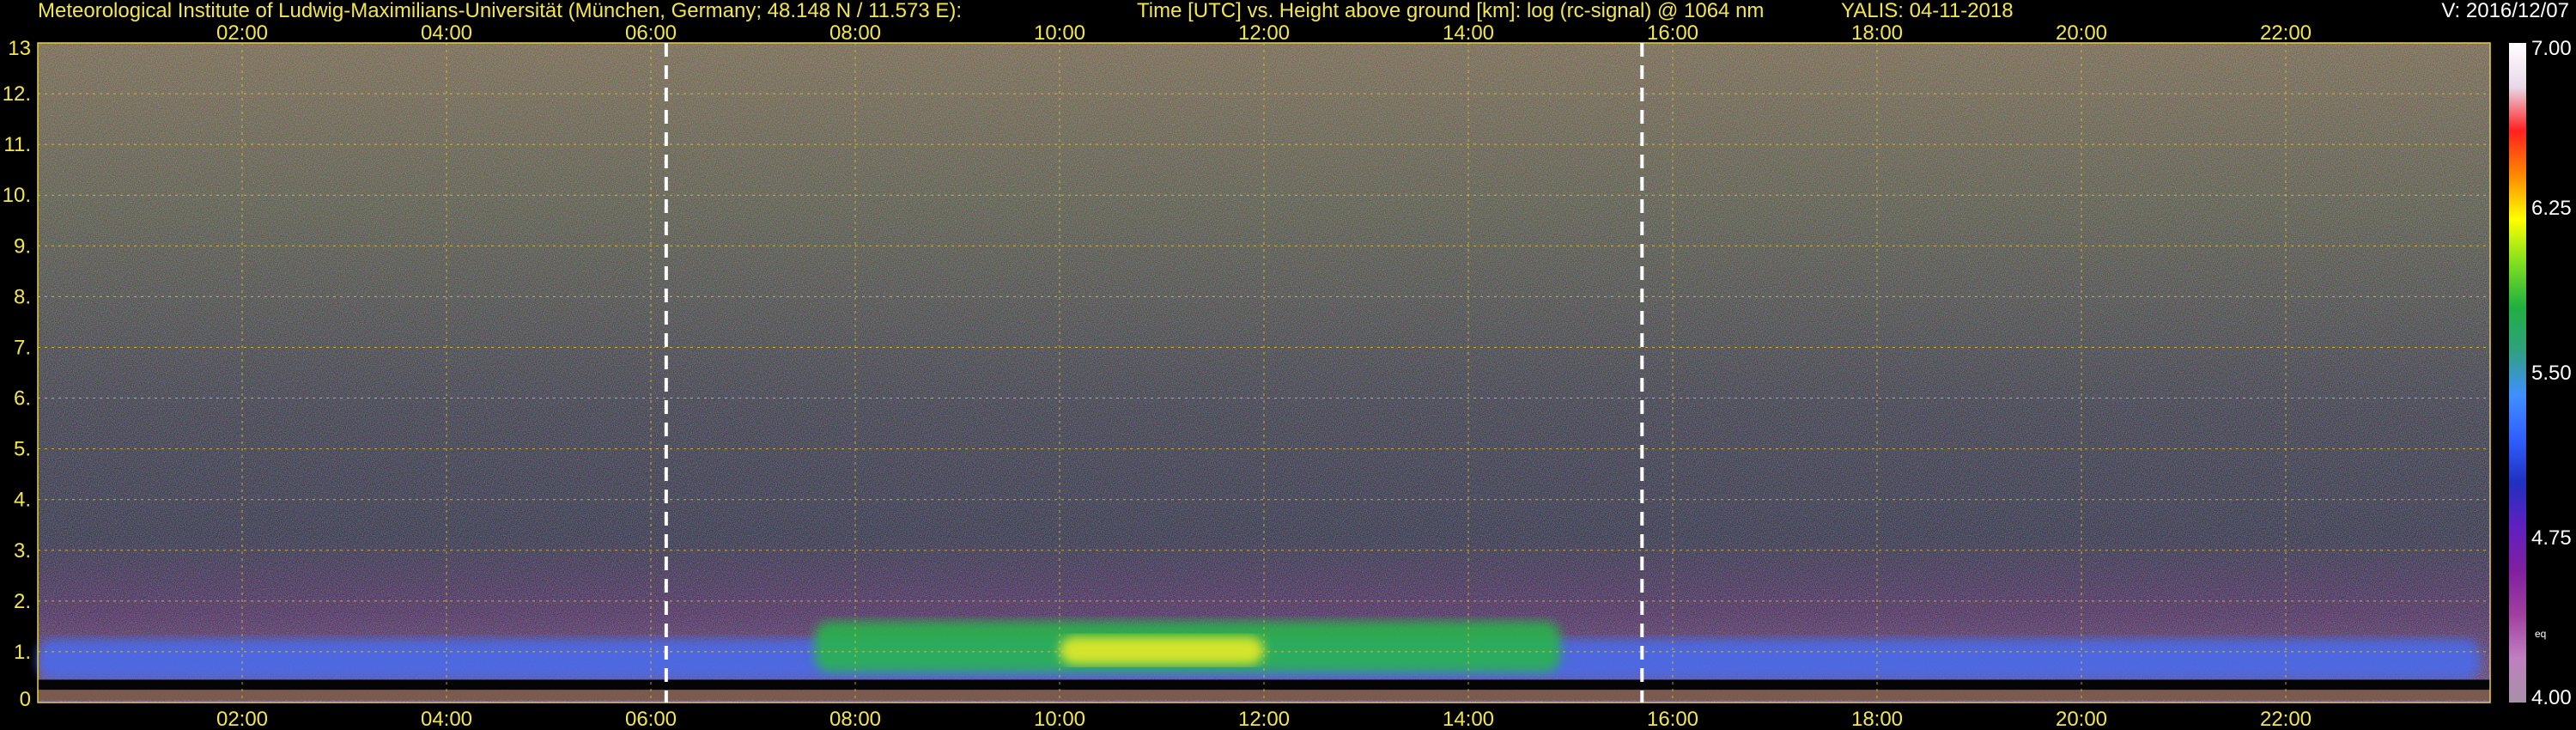 The image size is (2576, 730). What do you see at coordinates (1264, 33) in the screenshot?
I see `x-tick-label-top: 12:00` at bounding box center [1264, 33].